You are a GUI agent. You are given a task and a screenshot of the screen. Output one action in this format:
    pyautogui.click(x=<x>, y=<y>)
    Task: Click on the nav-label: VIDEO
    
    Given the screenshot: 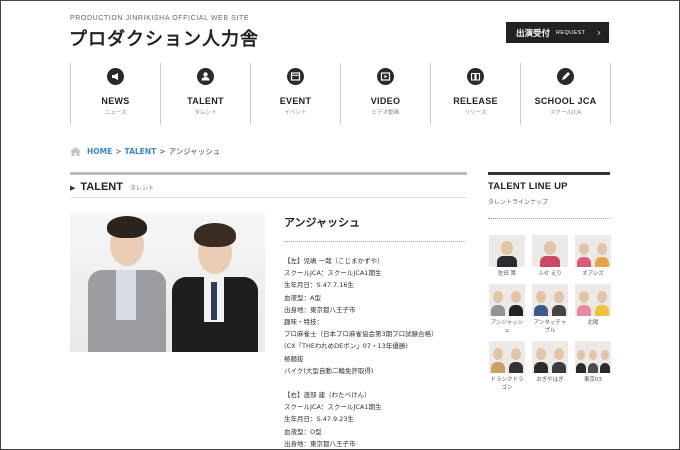 What is the action you would take?
    pyautogui.click(x=385, y=101)
    